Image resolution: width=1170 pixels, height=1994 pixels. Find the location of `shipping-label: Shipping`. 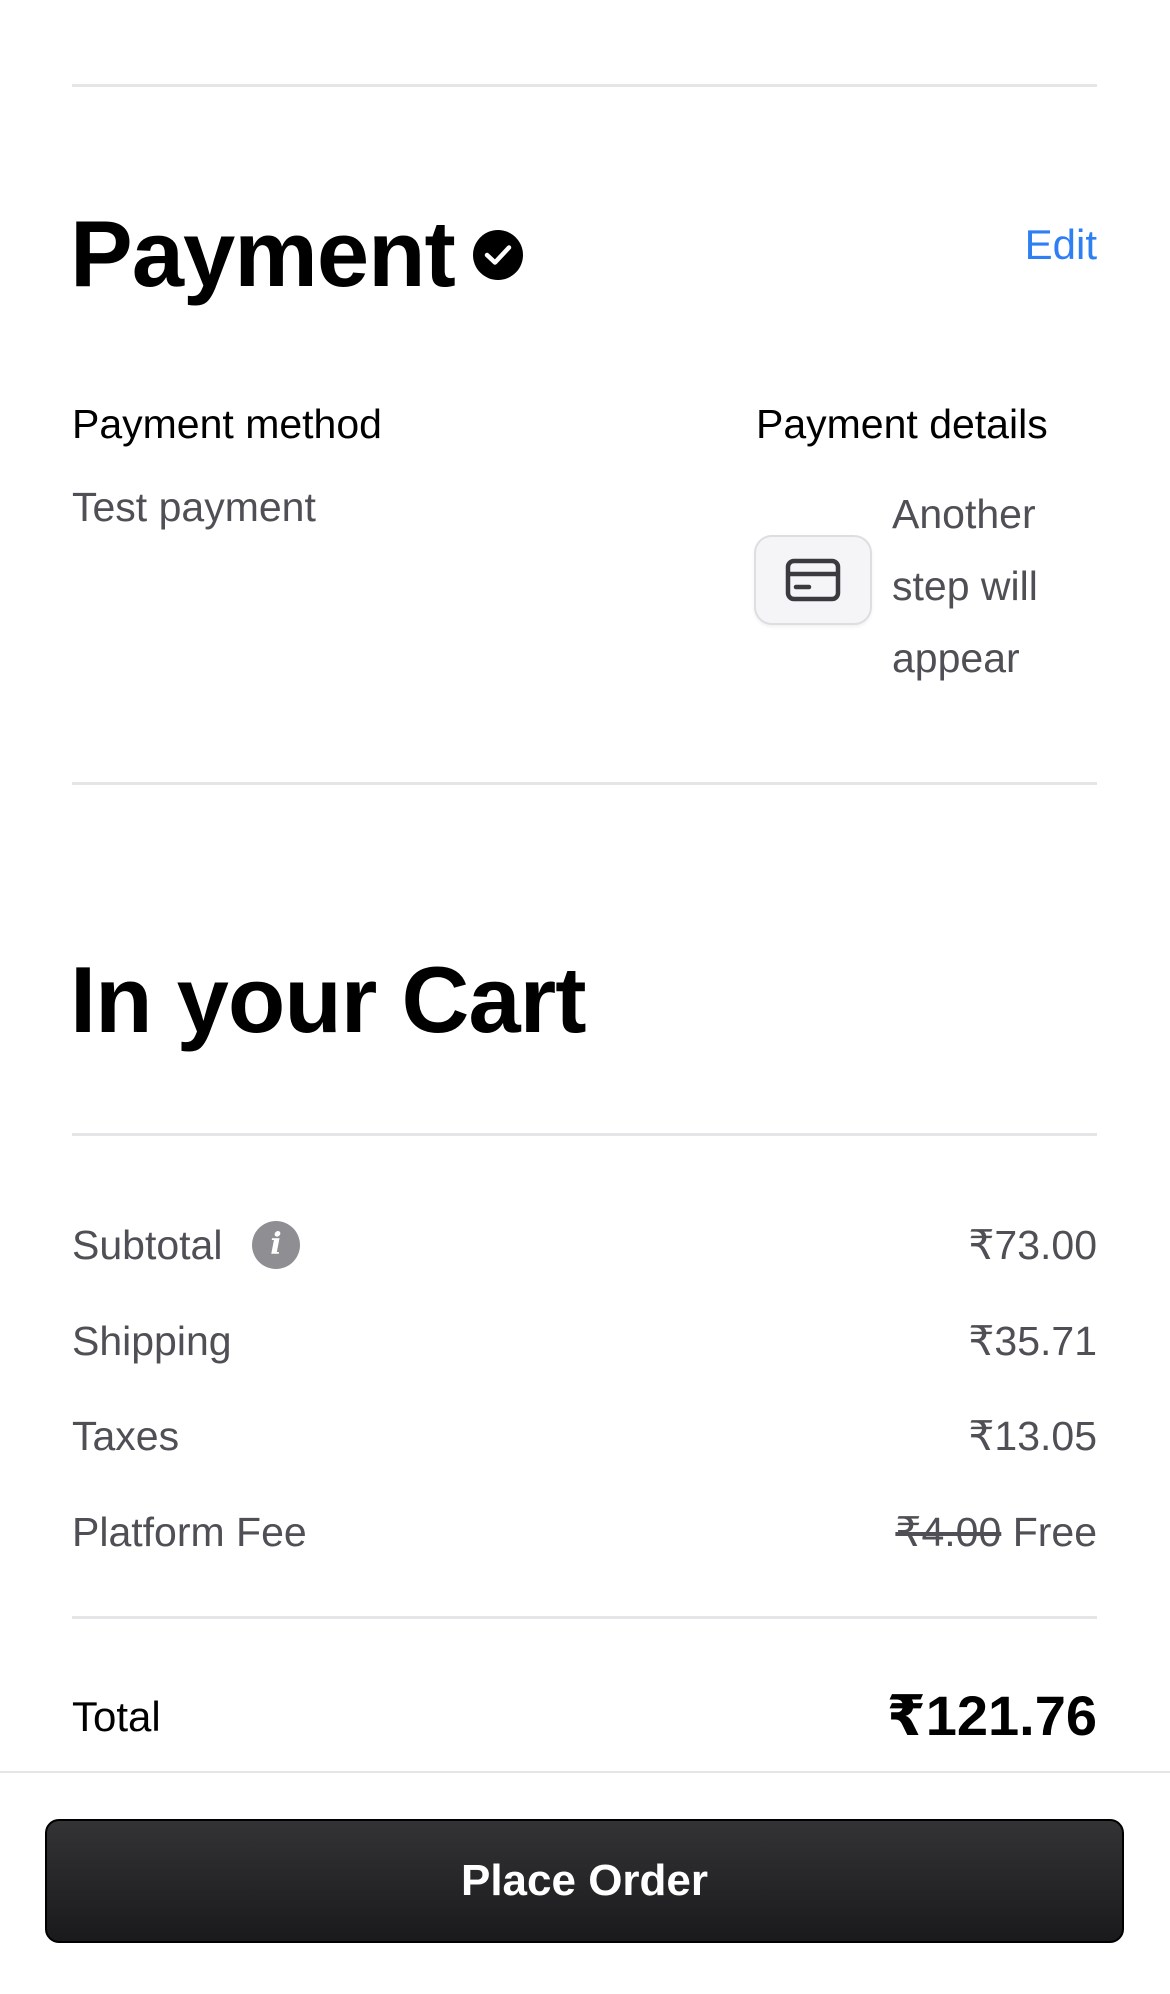

shipping-label: Shipping is located at coordinates (152, 1341).